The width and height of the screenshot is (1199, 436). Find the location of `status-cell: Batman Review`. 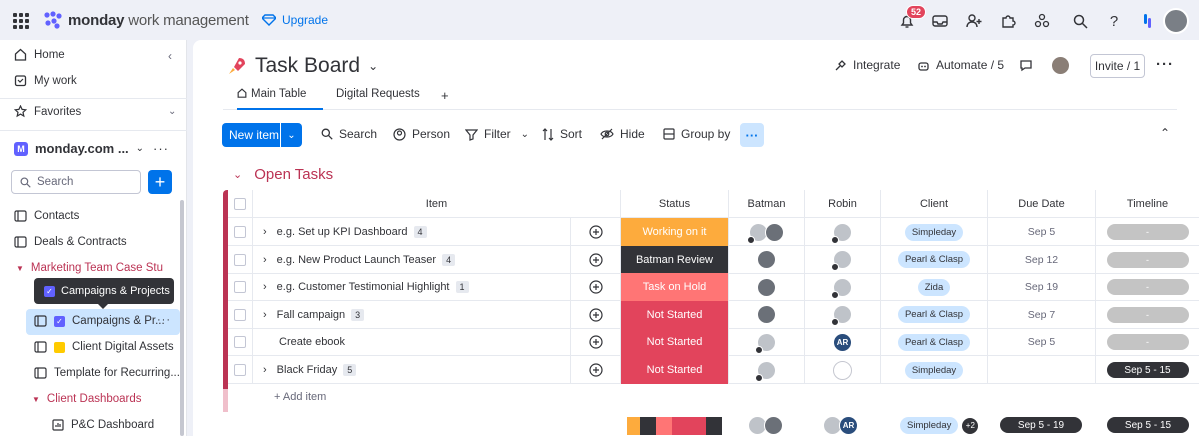

status-cell: Batman Review is located at coordinates (675, 259).